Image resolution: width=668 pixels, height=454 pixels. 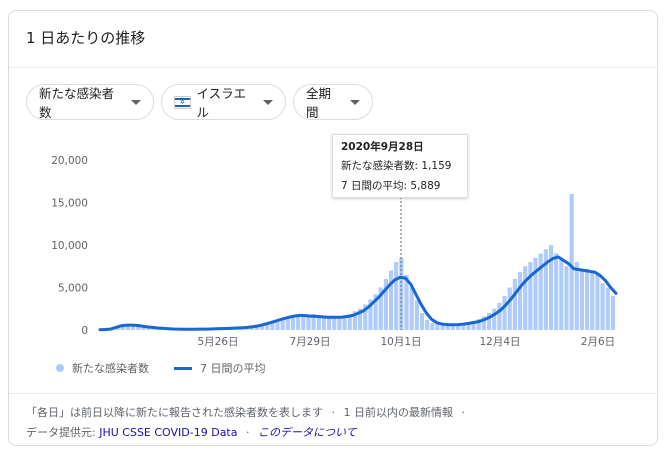 I want to click on x-tick-label: 10月1日, so click(x=400, y=342).